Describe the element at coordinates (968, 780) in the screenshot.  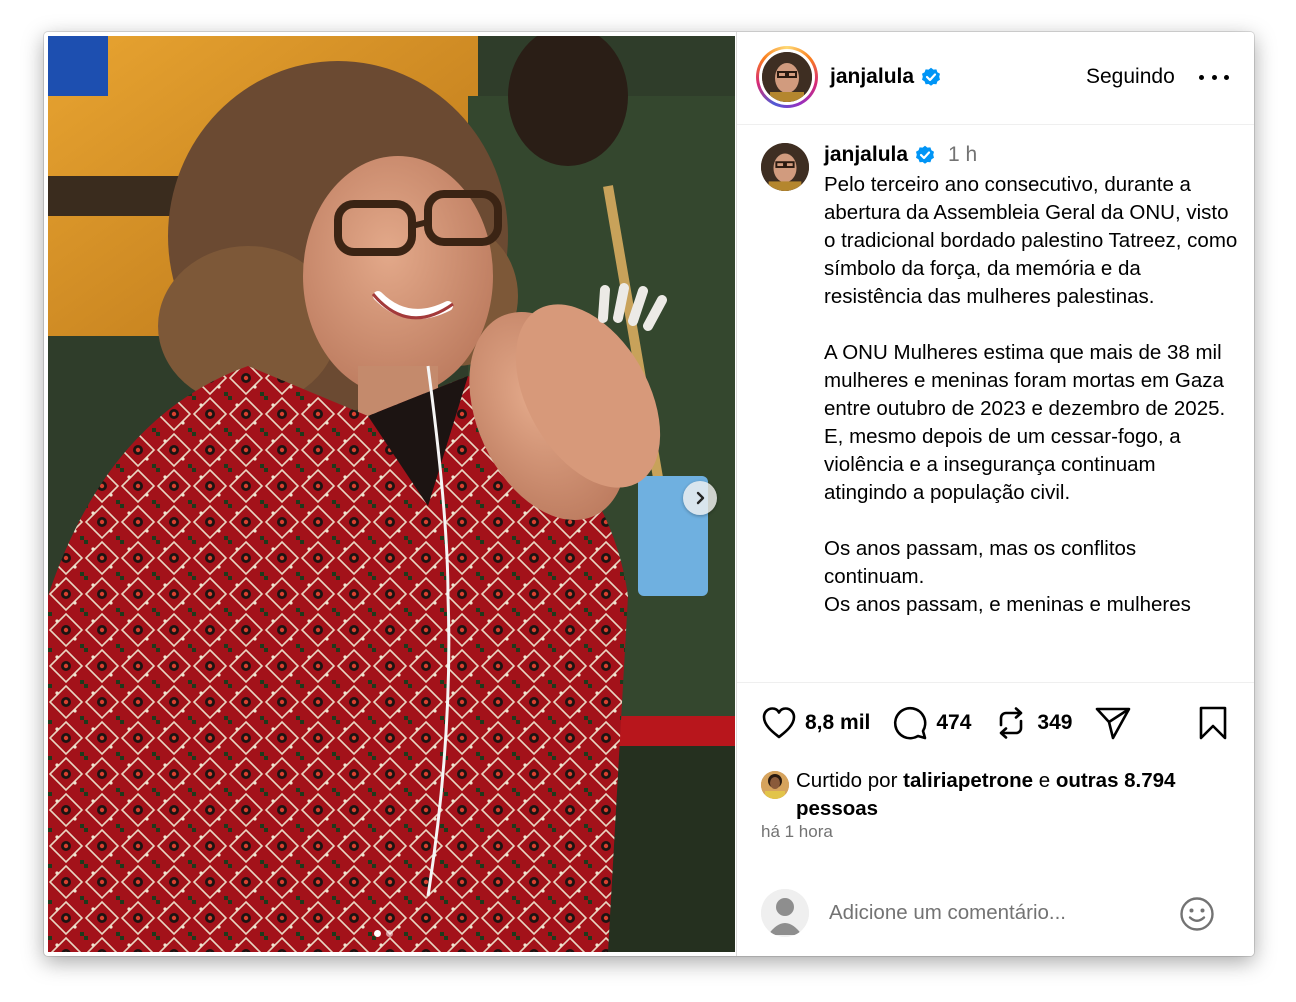
I see `liked-by-user: taliriapetrone` at that location.